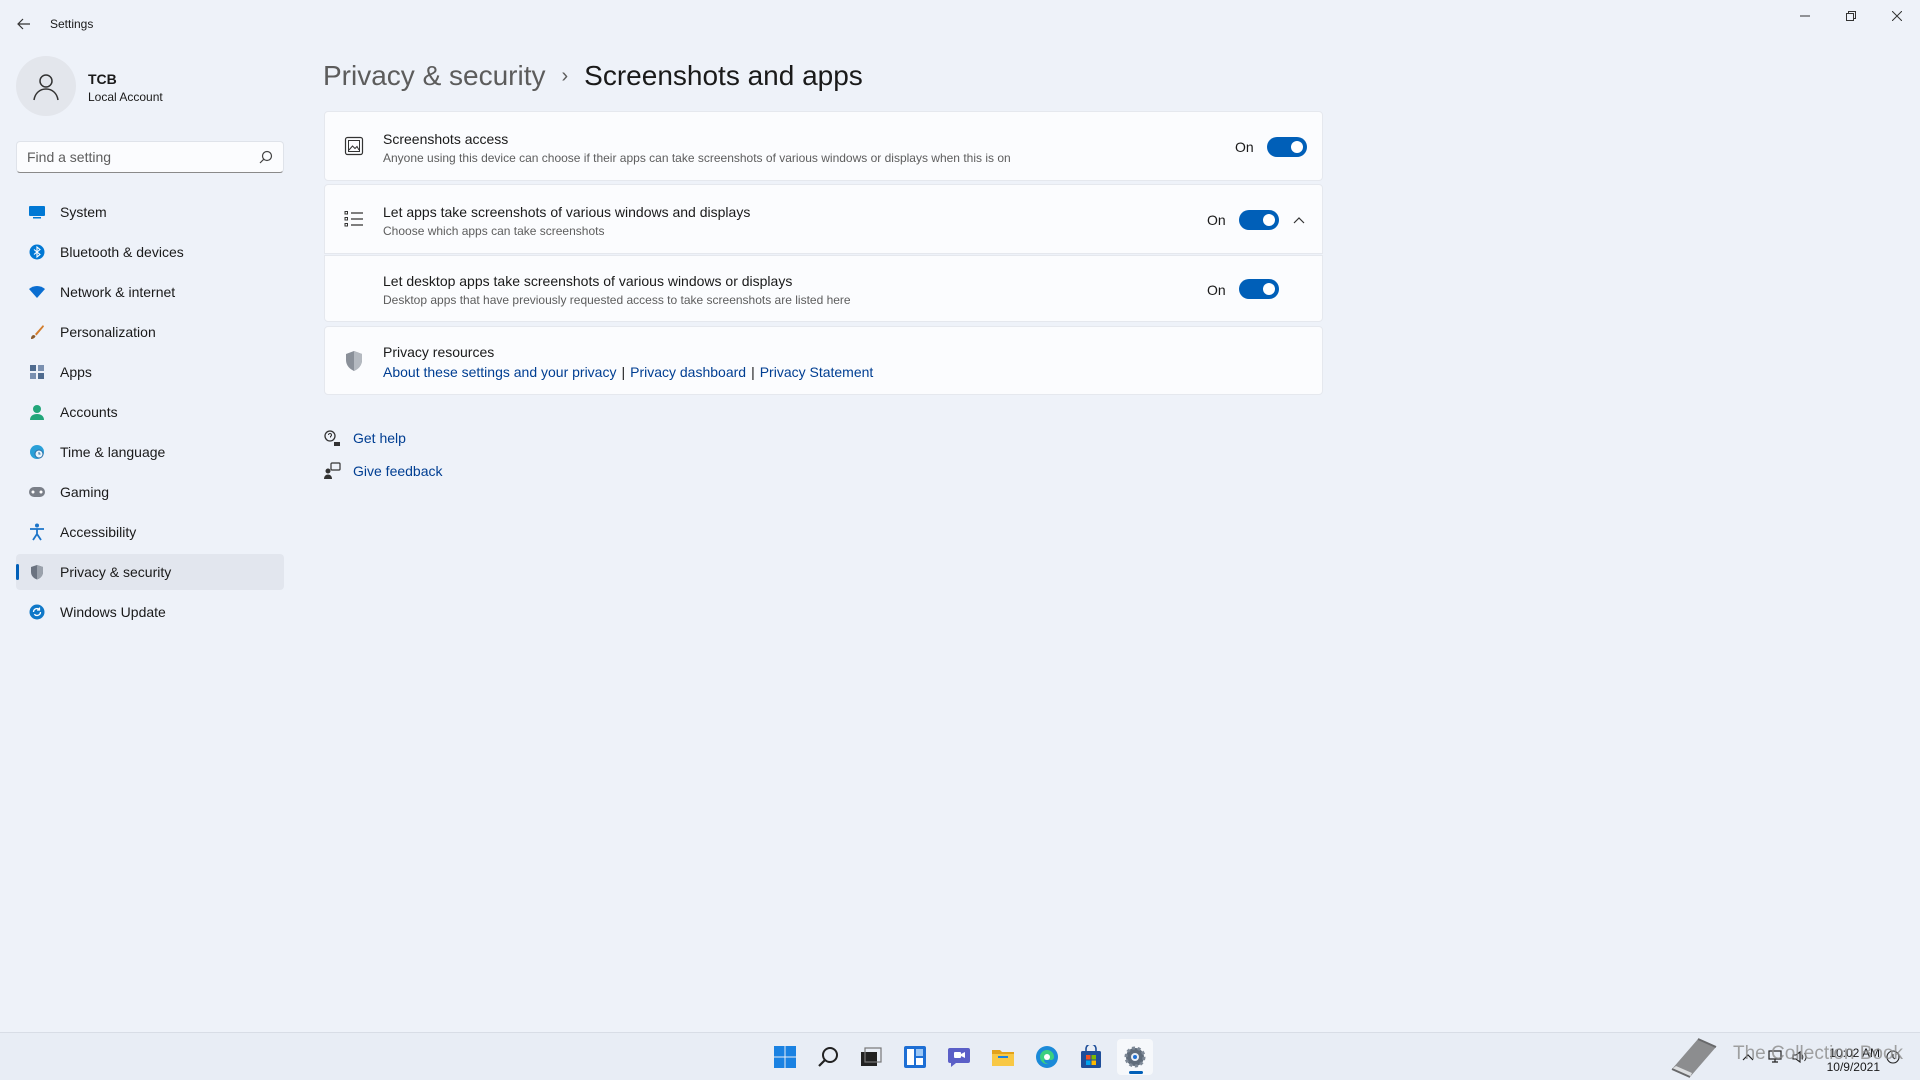  I want to click on close-button, so click(1897, 16).